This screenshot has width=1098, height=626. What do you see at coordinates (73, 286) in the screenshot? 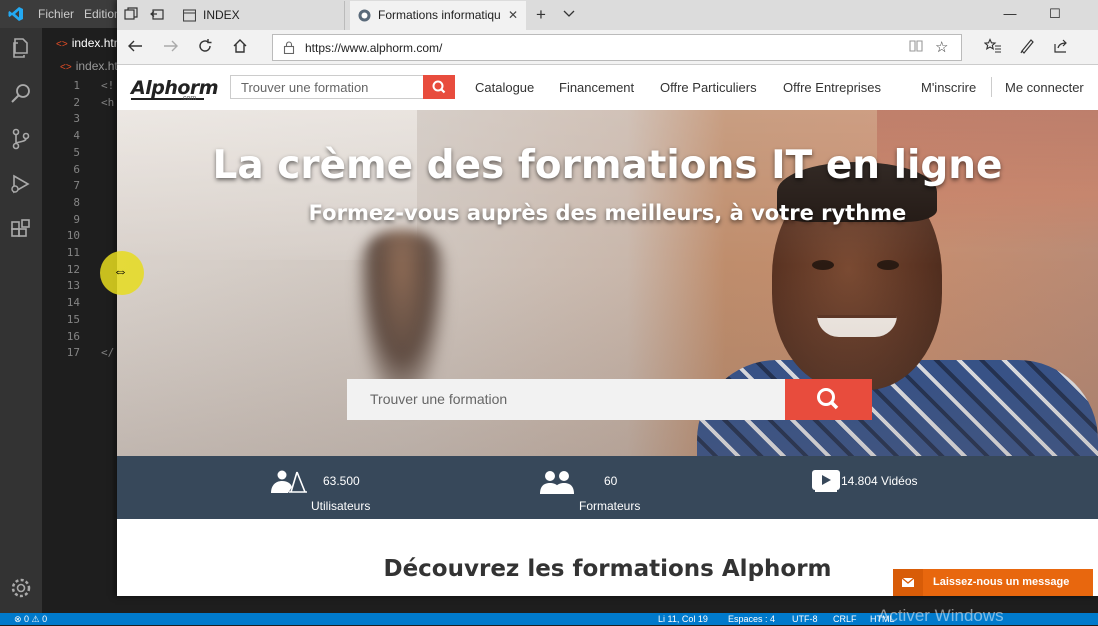
I see `line-number: 13` at bounding box center [73, 286].